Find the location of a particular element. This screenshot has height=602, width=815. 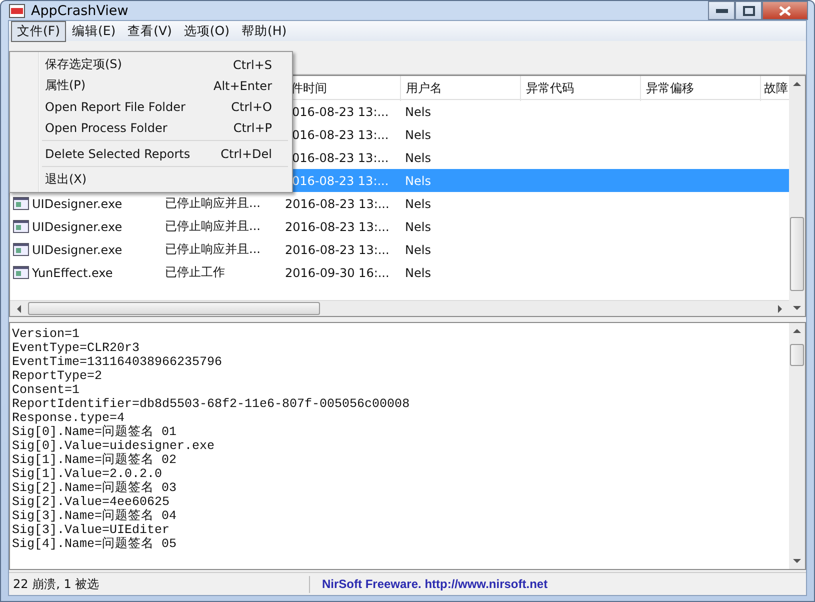

maximize-icon is located at coordinates (748, 11).